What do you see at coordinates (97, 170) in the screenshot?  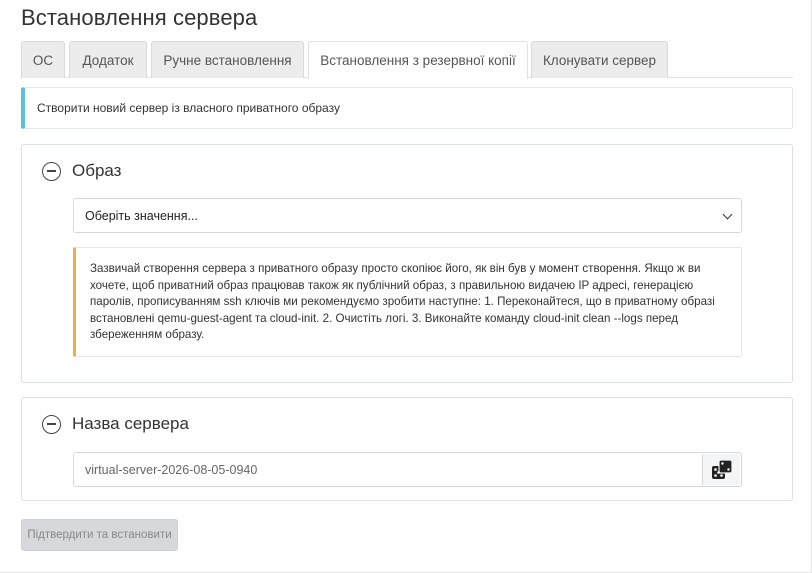 I see `image-section-title: Образ` at bounding box center [97, 170].